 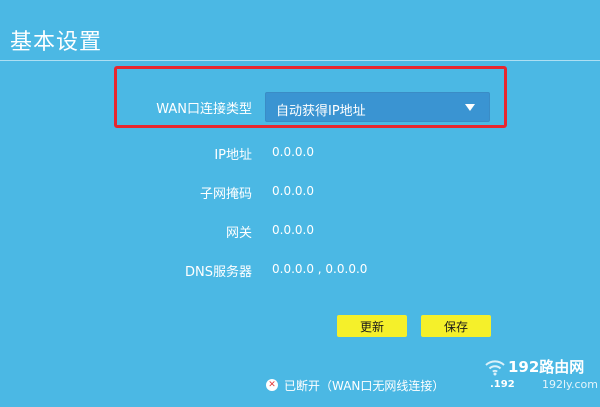 What do you see at coordinates (293, 152) in the screenshot?
I see `ip-value: 0.0.0.0` at bounding box center [293, 152].